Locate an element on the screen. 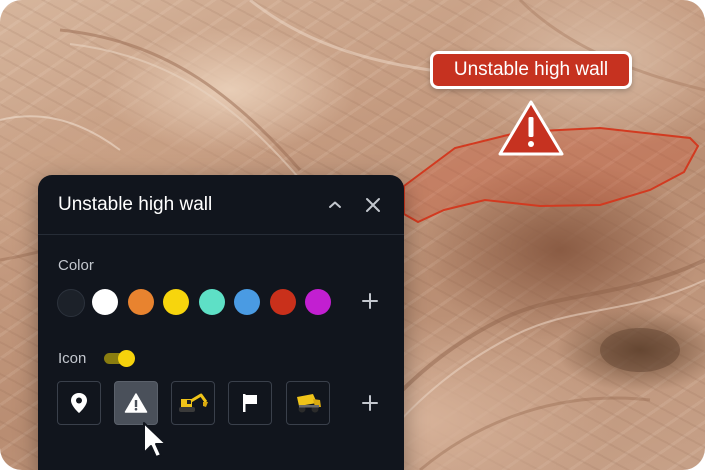 Image resolution: width=705 pixels, height=470 pixels. collapse-button is located at coordinates (335, 205).